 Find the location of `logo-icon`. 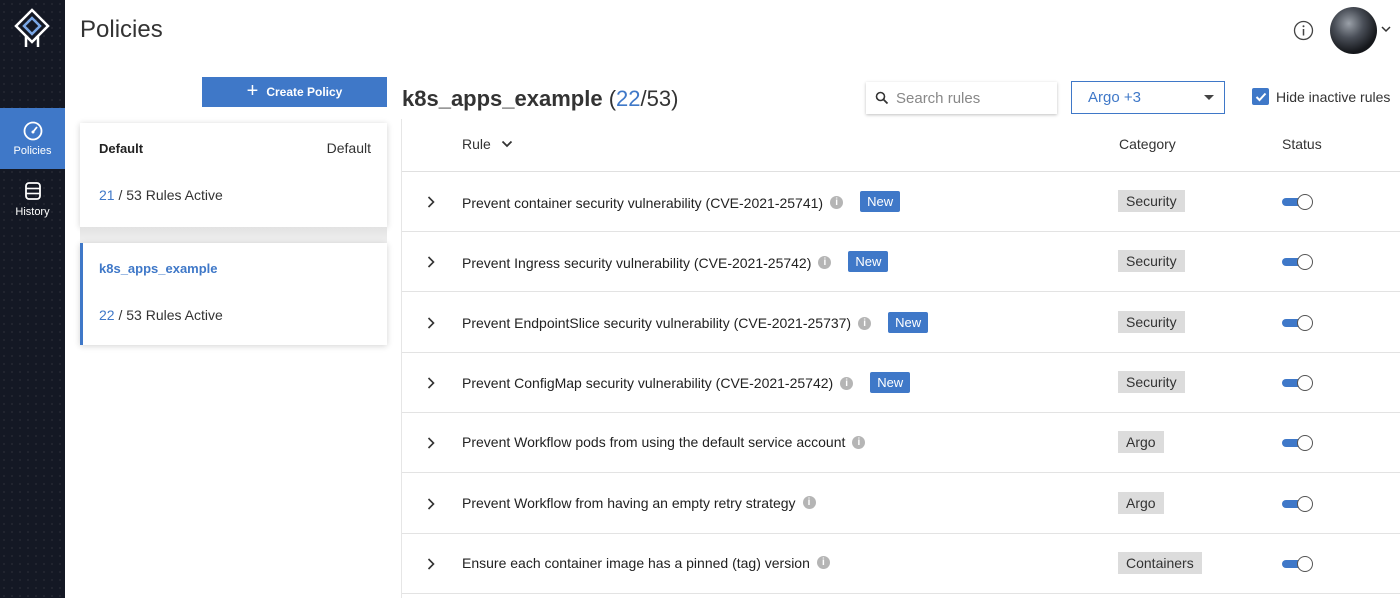

logo-icon is located at coordinates (32, 28).